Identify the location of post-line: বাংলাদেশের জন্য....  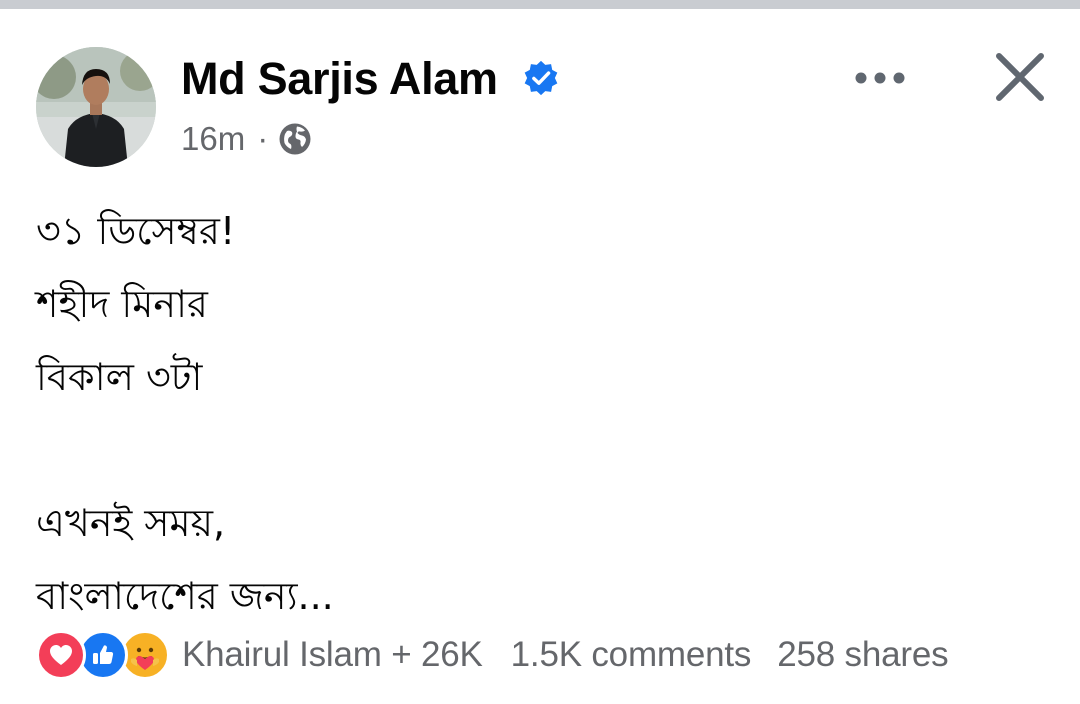
(185, 596).